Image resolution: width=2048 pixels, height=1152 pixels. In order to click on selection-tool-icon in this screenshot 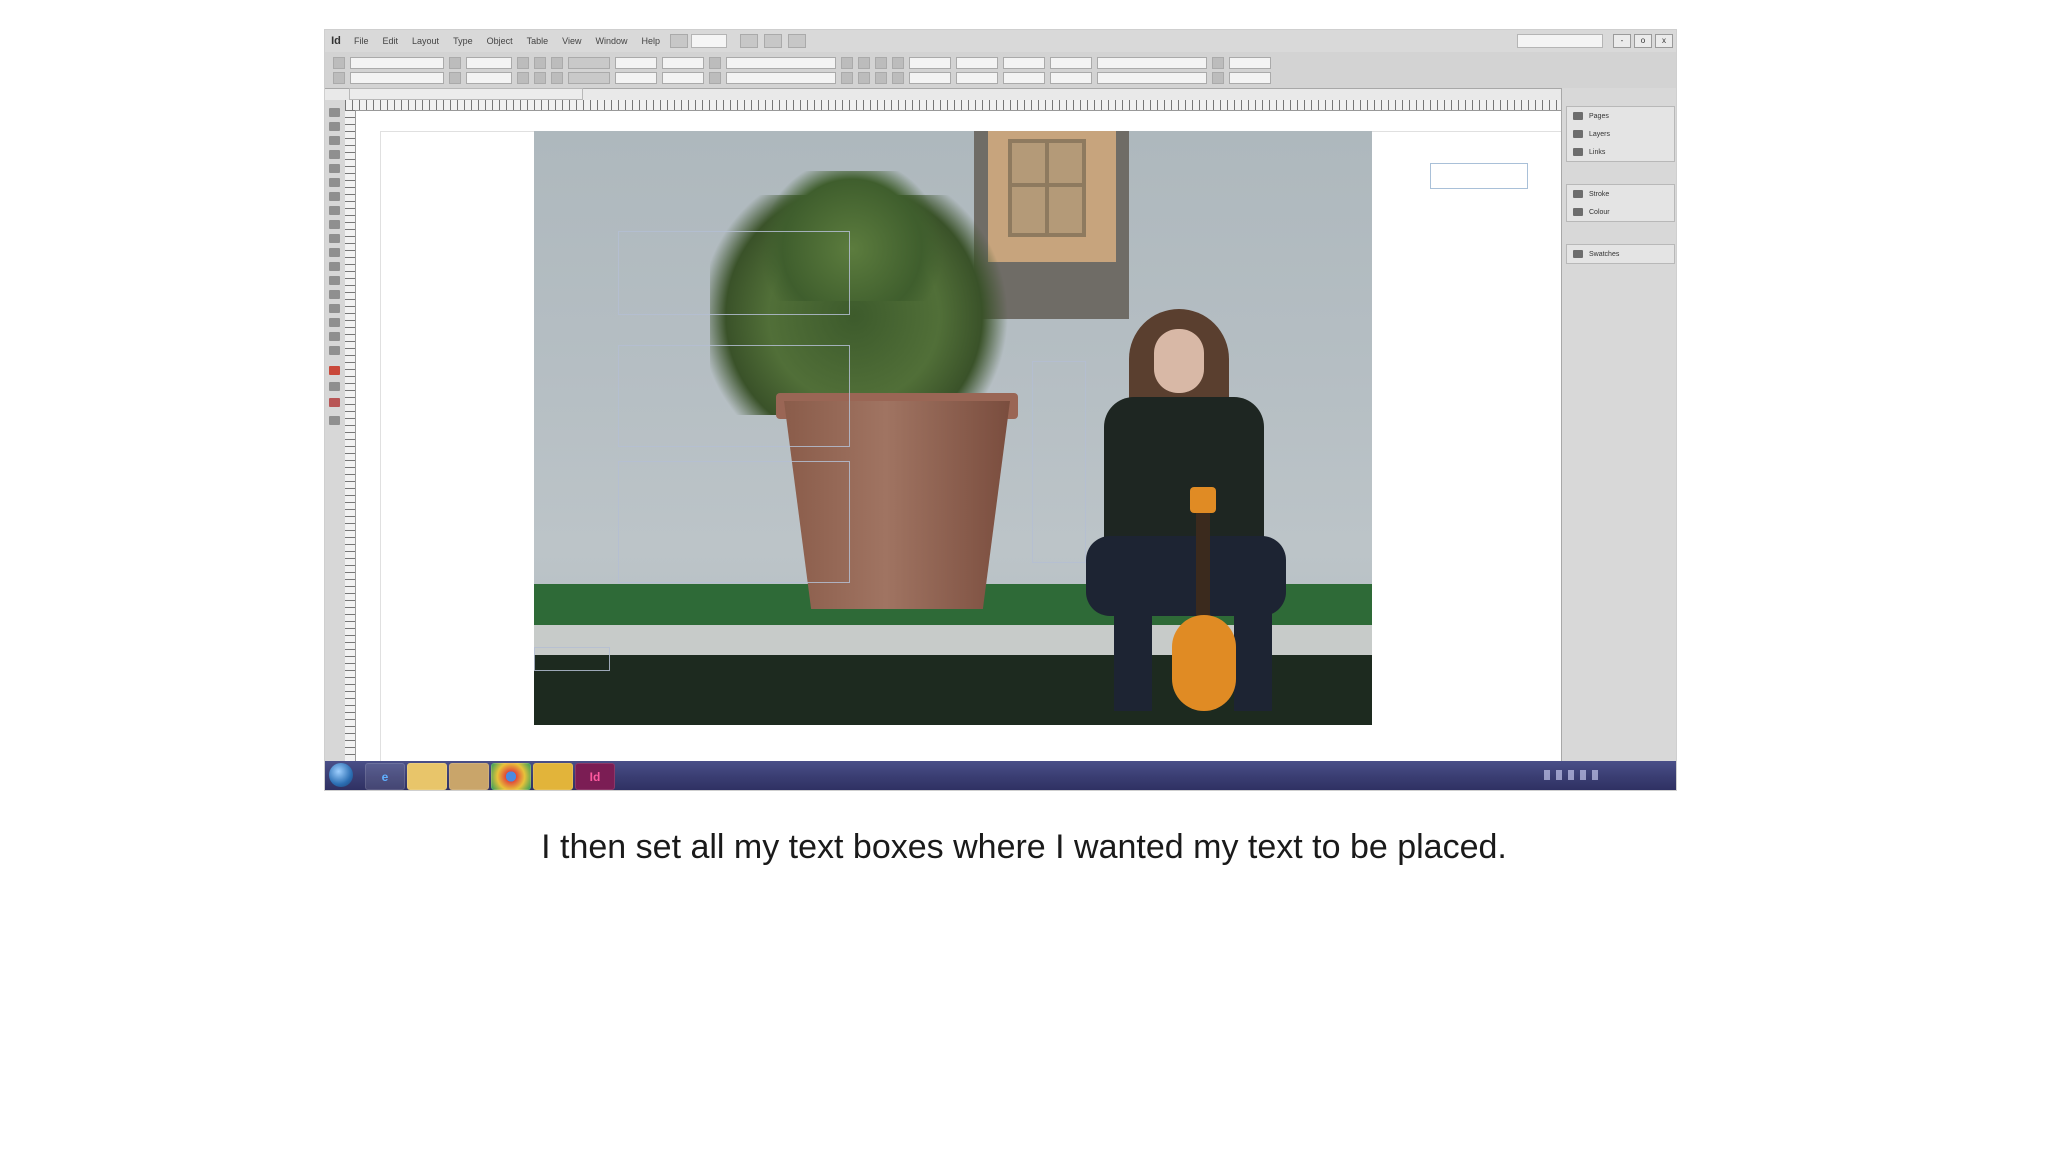, I will do `click(334, 112)`.